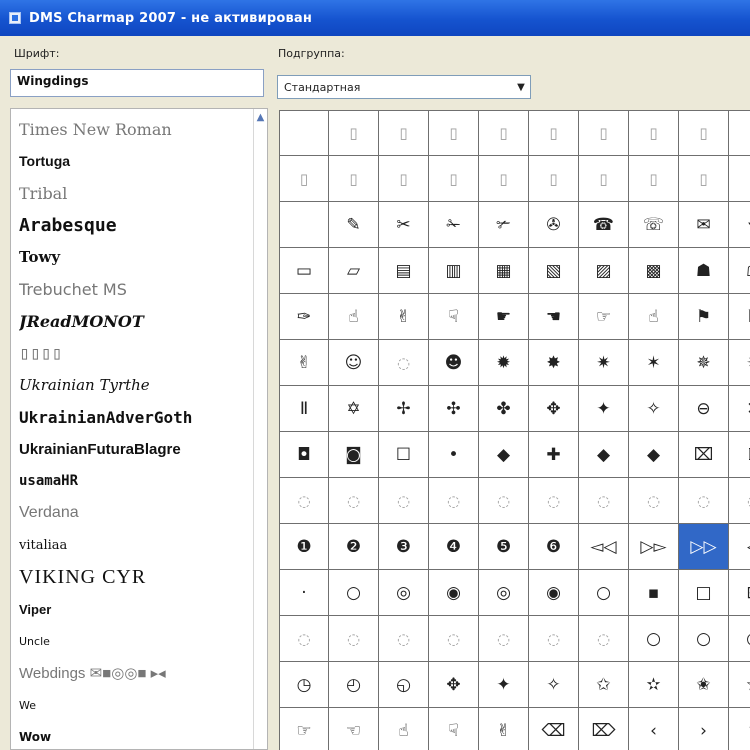 The image size is (750, 750). Describe the element at coordinates (704, 409) in the screenshot. I see `character-cell: ⊖` at that location.